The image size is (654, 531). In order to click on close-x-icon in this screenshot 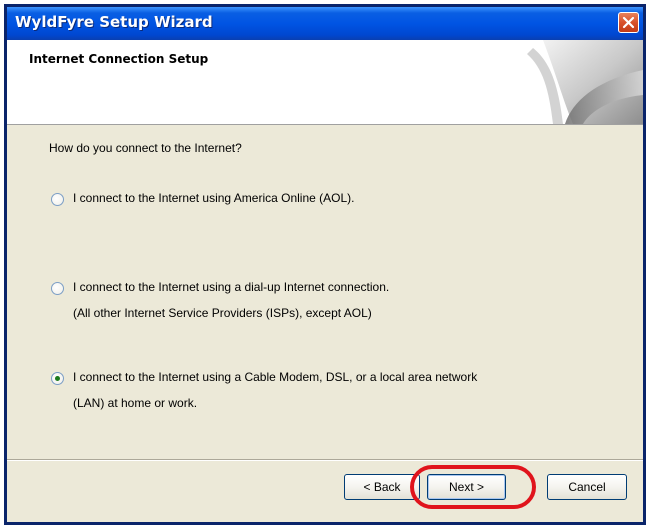, I will do `click(628, 22)`.